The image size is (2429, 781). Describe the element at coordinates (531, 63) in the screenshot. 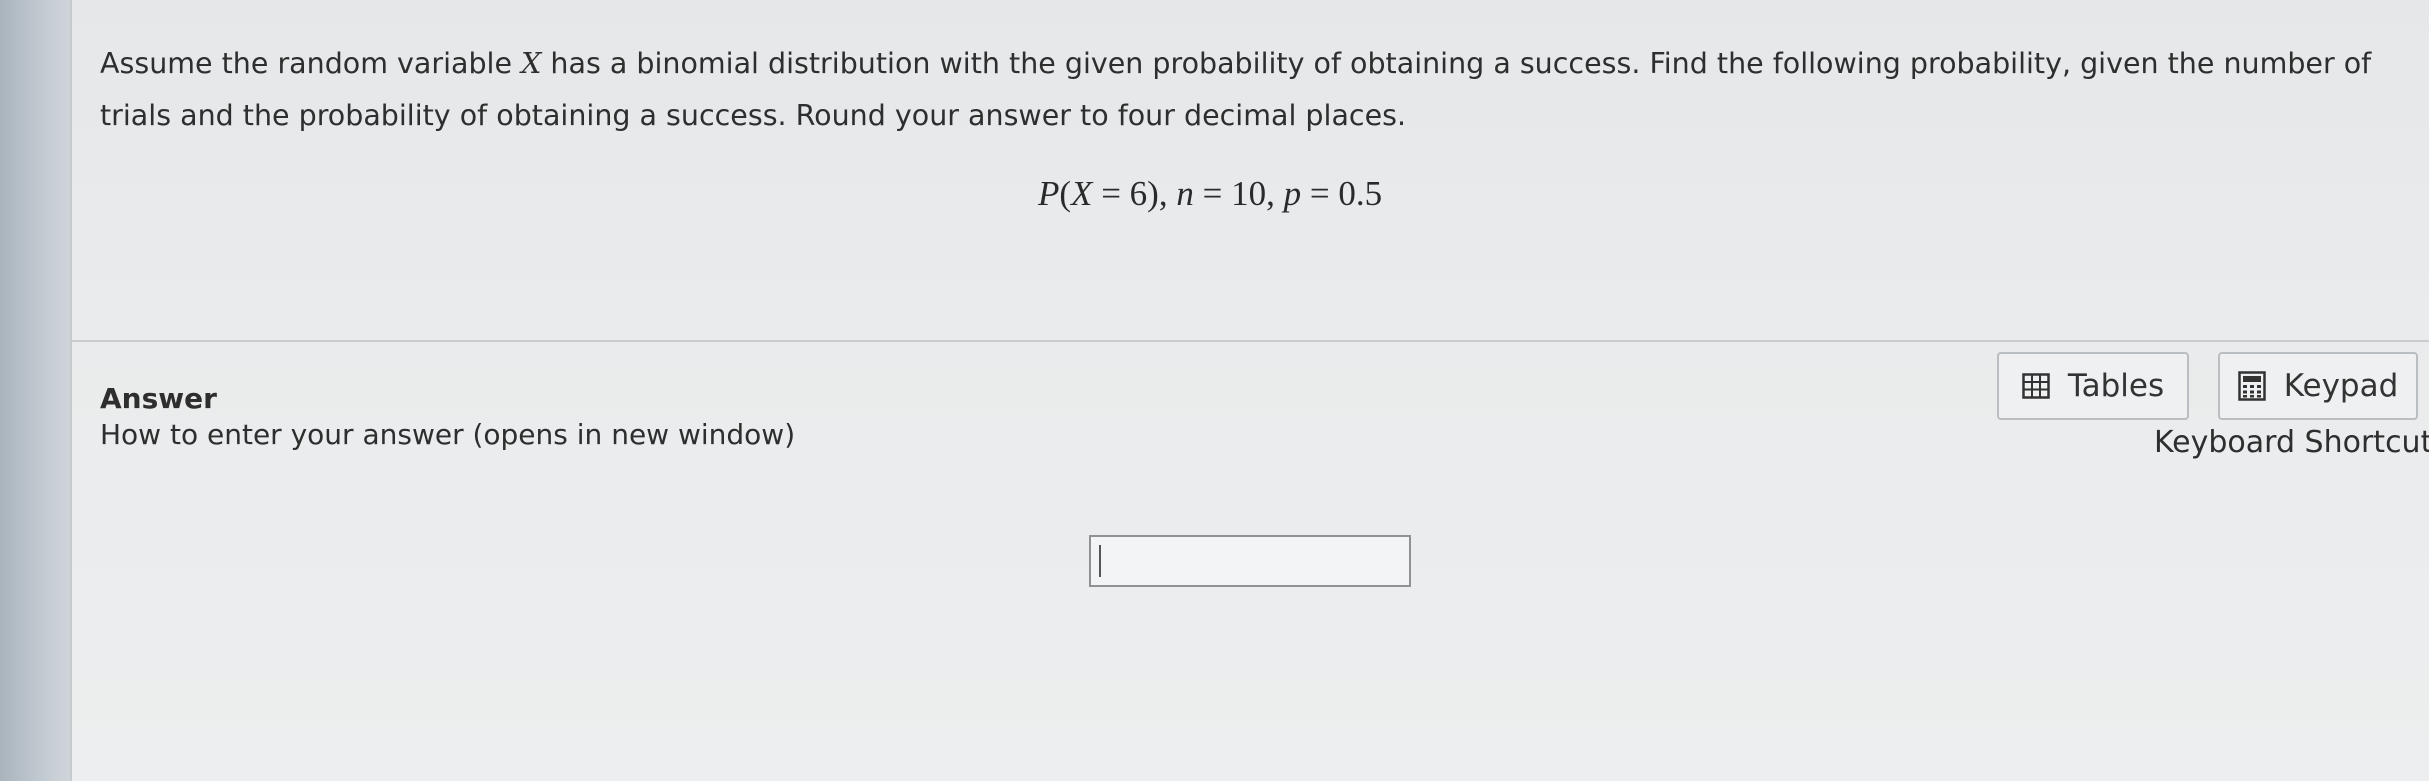

I see `random-variable: X` at that location.